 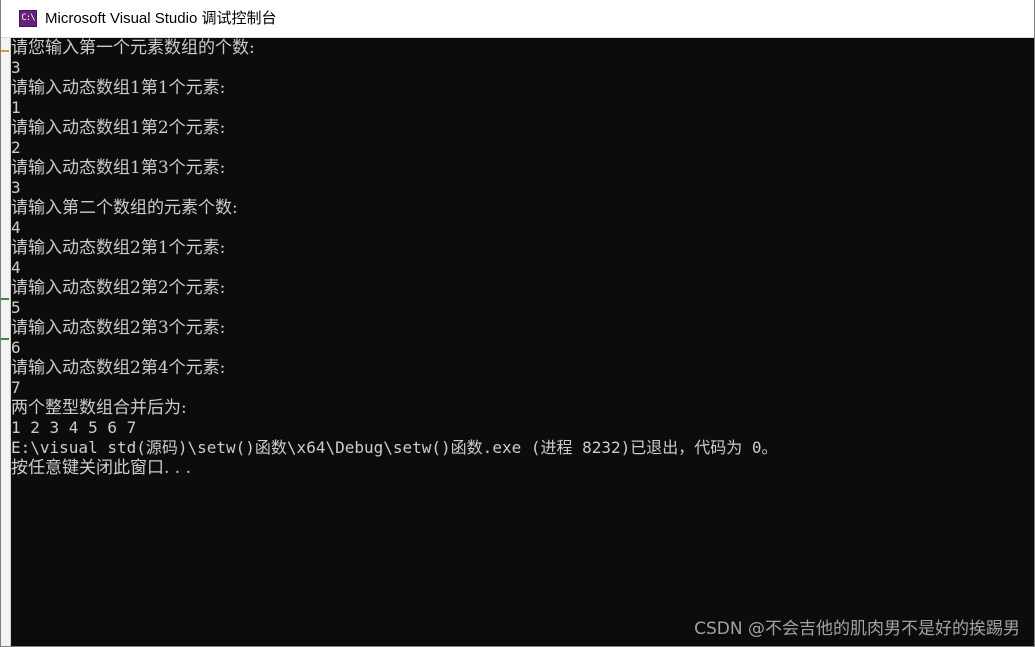 I want to click on console-line: 1 2 3 4 5 6 7, so click(x=74, y=427).